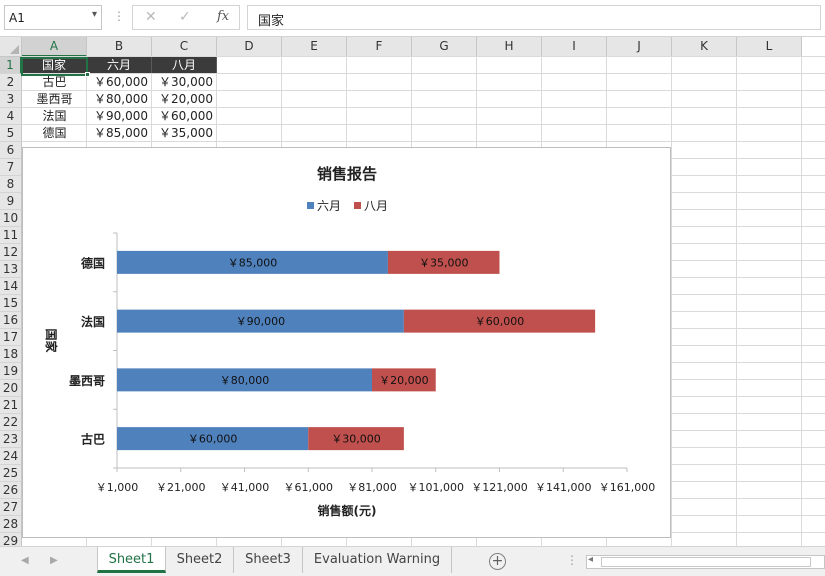 The image size is (825, 576). I want to click on x-tick-label: ￥101,000, so click(436, 487).